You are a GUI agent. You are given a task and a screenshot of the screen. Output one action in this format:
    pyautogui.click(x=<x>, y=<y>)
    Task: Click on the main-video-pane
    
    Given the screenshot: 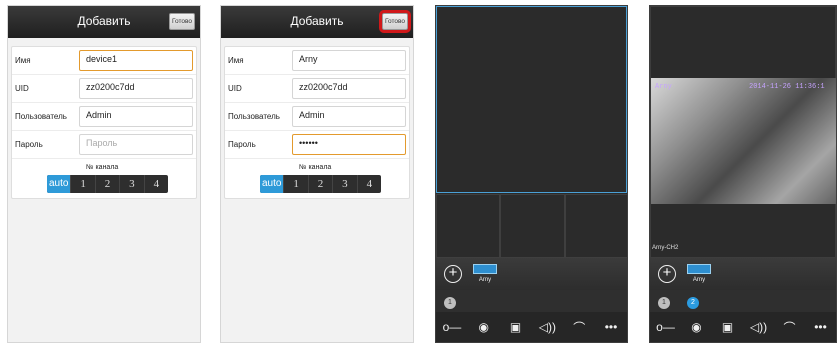 What is the action you would take?
    pyautogui.click(x=531, y=99)
    